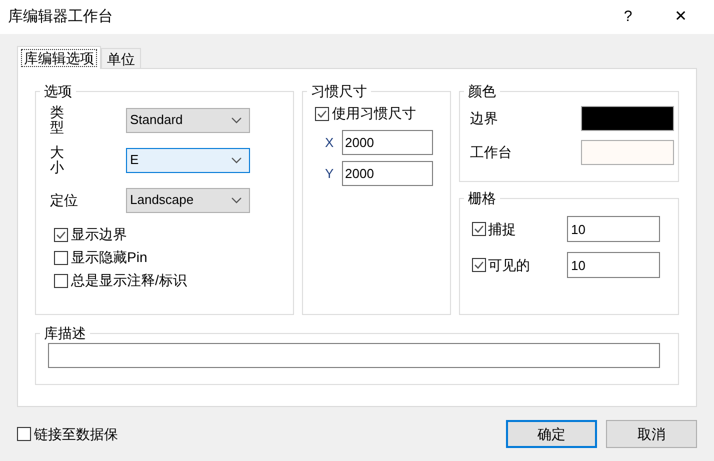 This screenshot has height=461, width=714. What do you see at coordinates (628, 17) in the screenshot?
I see `help-button: ?` at bounding box center [628, 17].